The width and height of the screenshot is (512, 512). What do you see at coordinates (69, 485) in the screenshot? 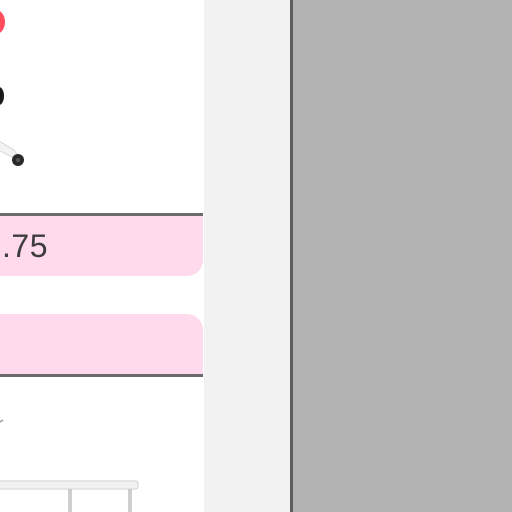
I see `desk-top` at bounding box center [69, 485].